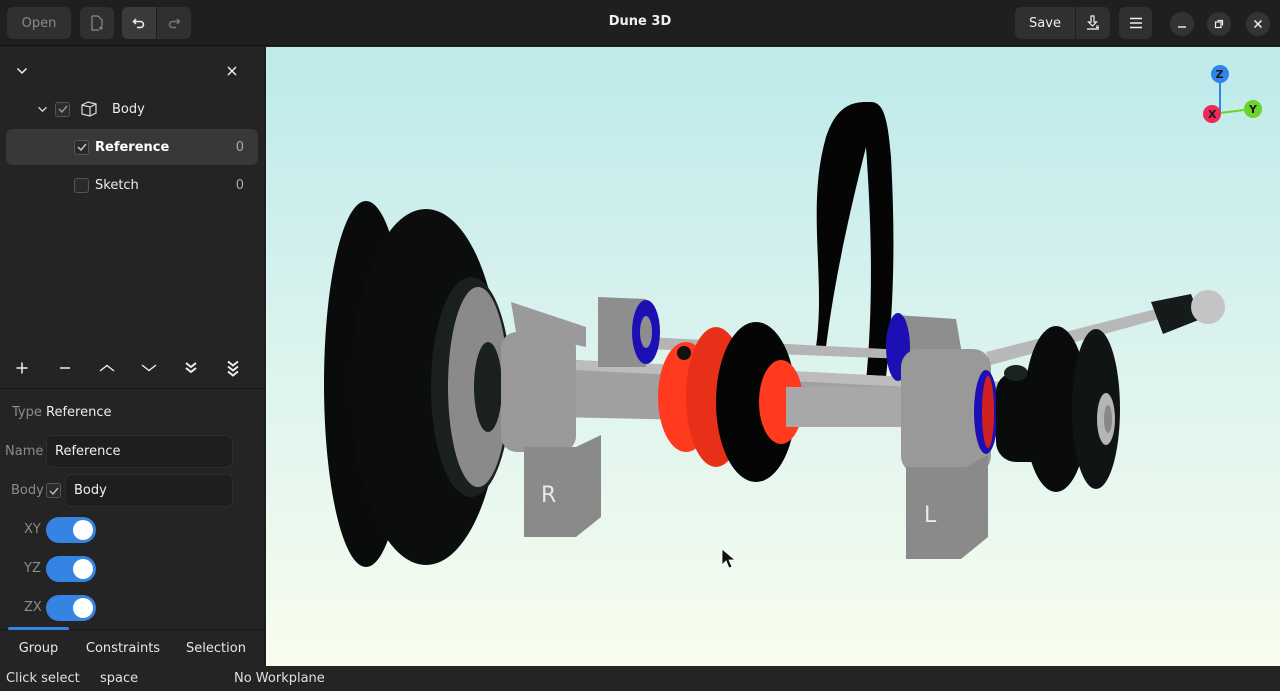 This screenshot has width=1280, height=691. I want to click on save-button: Save, so click(1045, 23).